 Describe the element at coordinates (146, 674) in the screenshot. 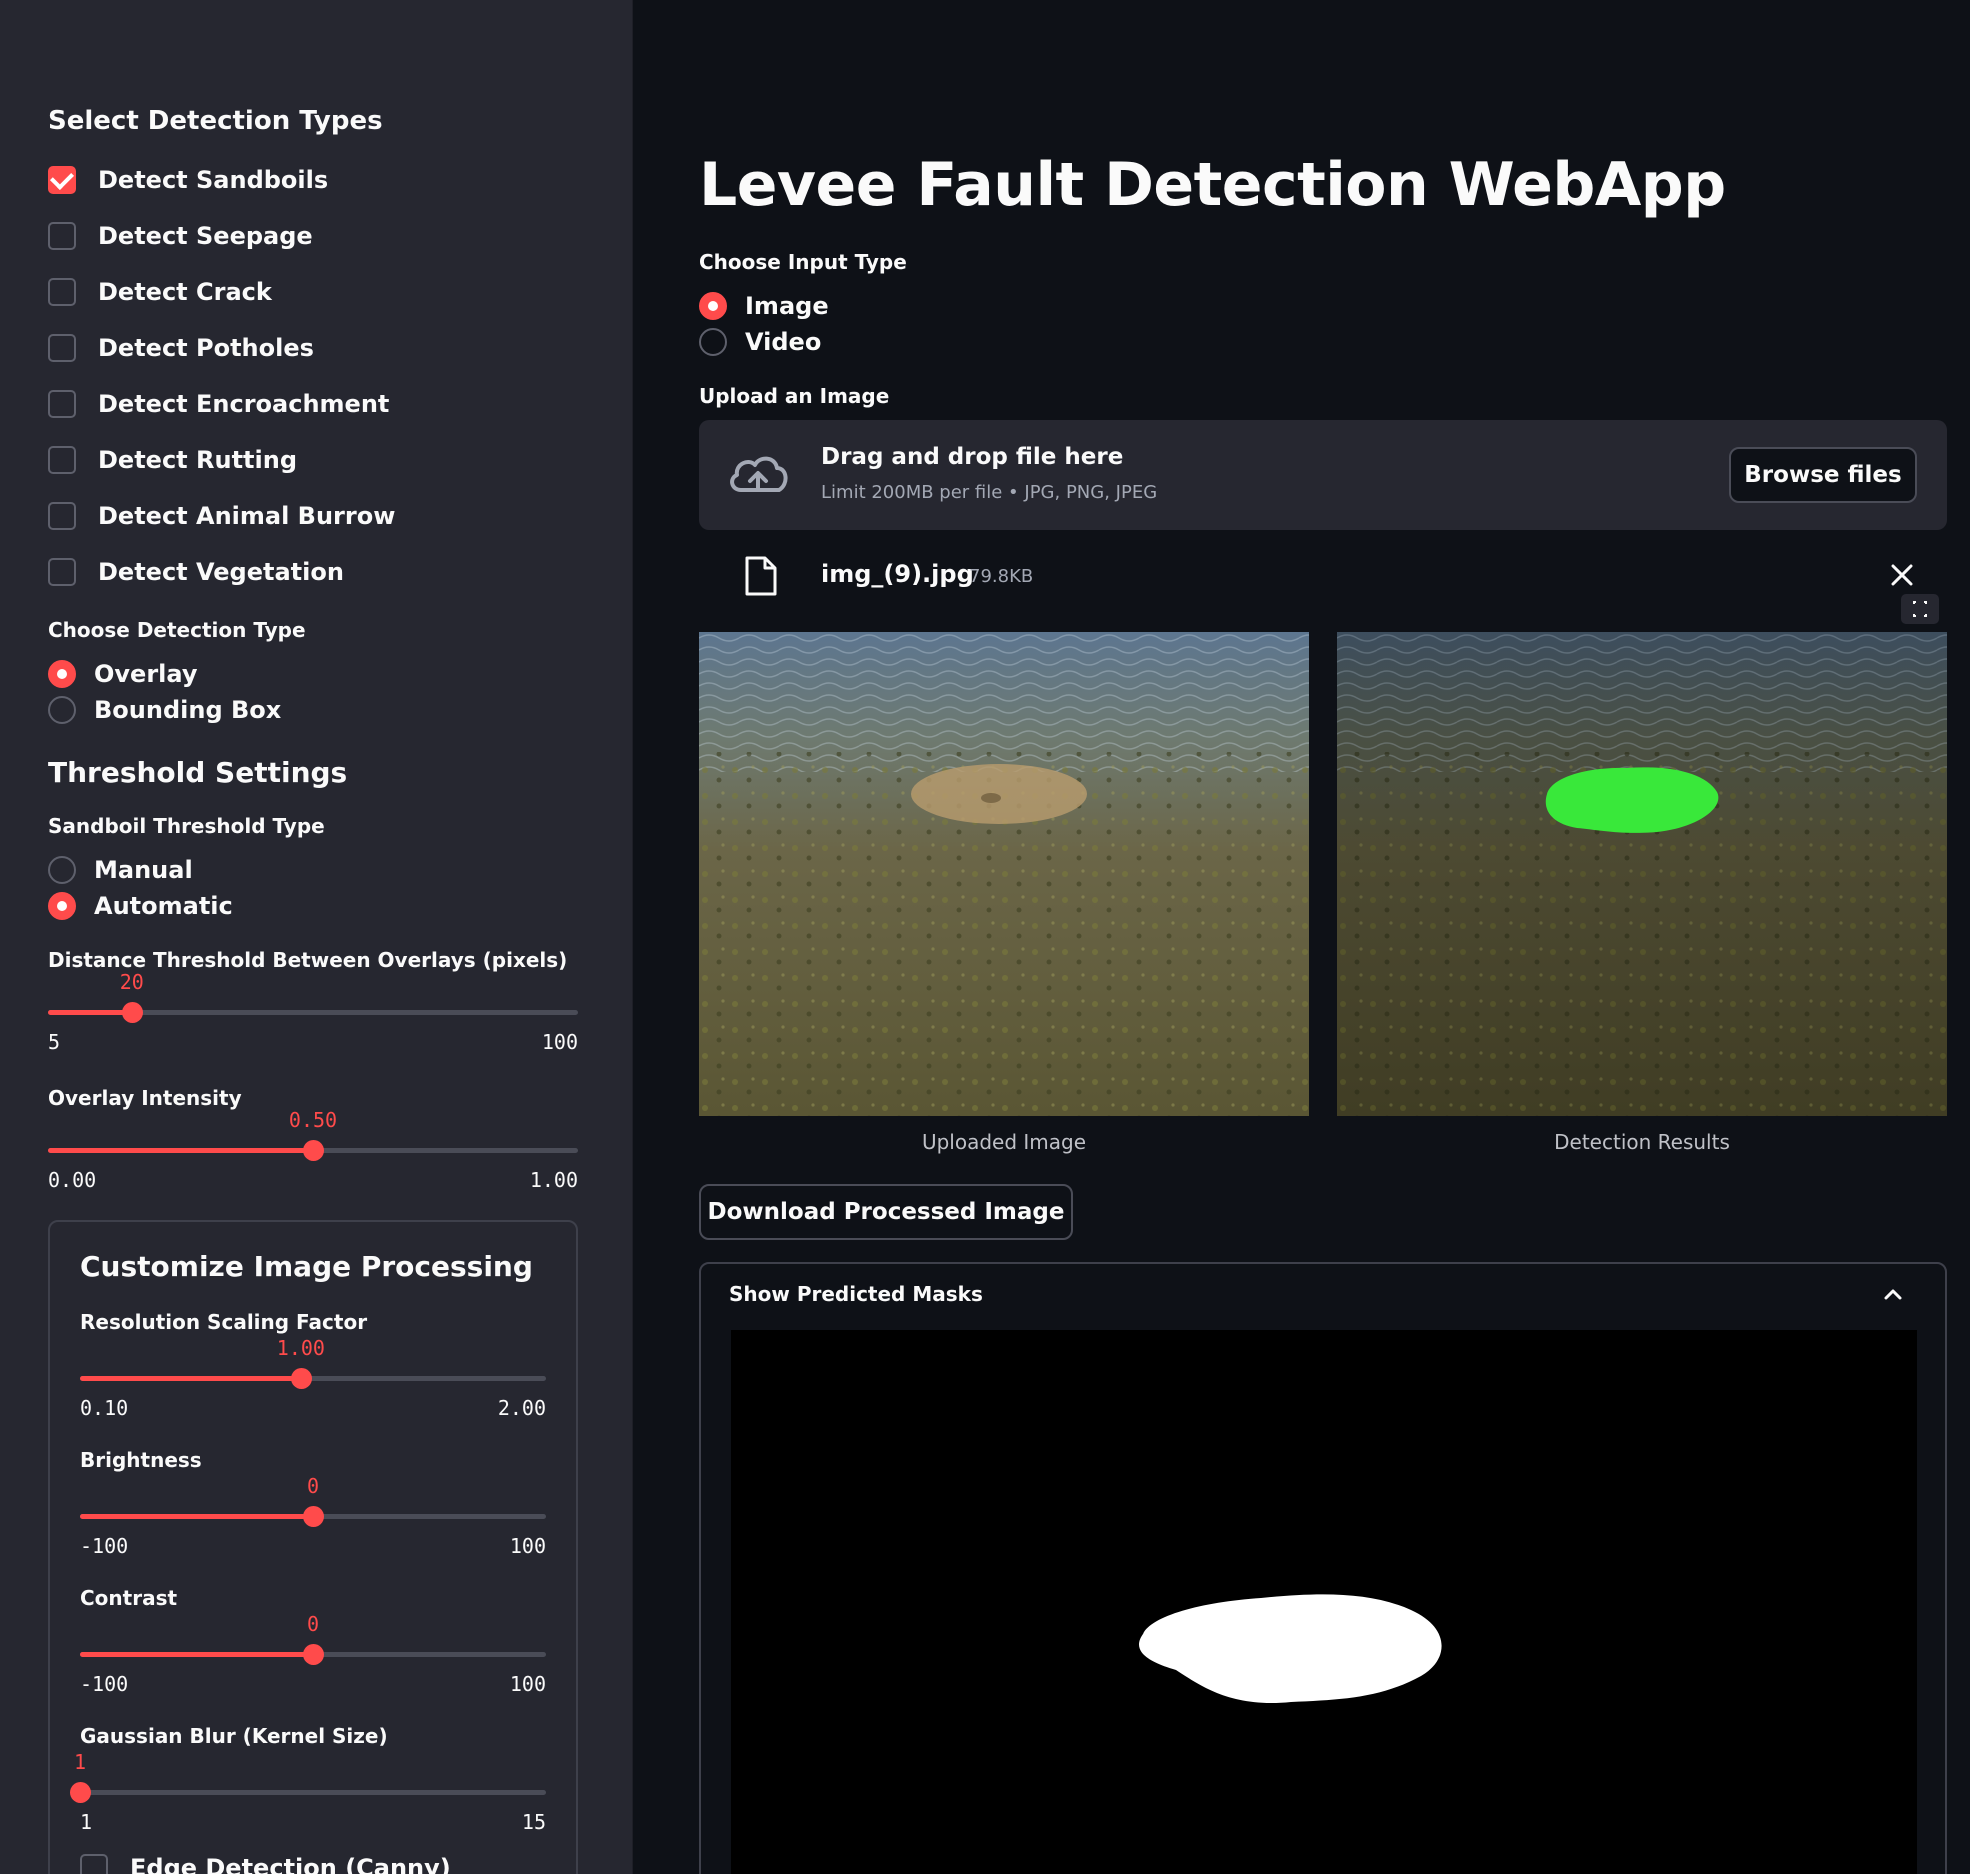

I see `radio-label: Overlay` at that location.